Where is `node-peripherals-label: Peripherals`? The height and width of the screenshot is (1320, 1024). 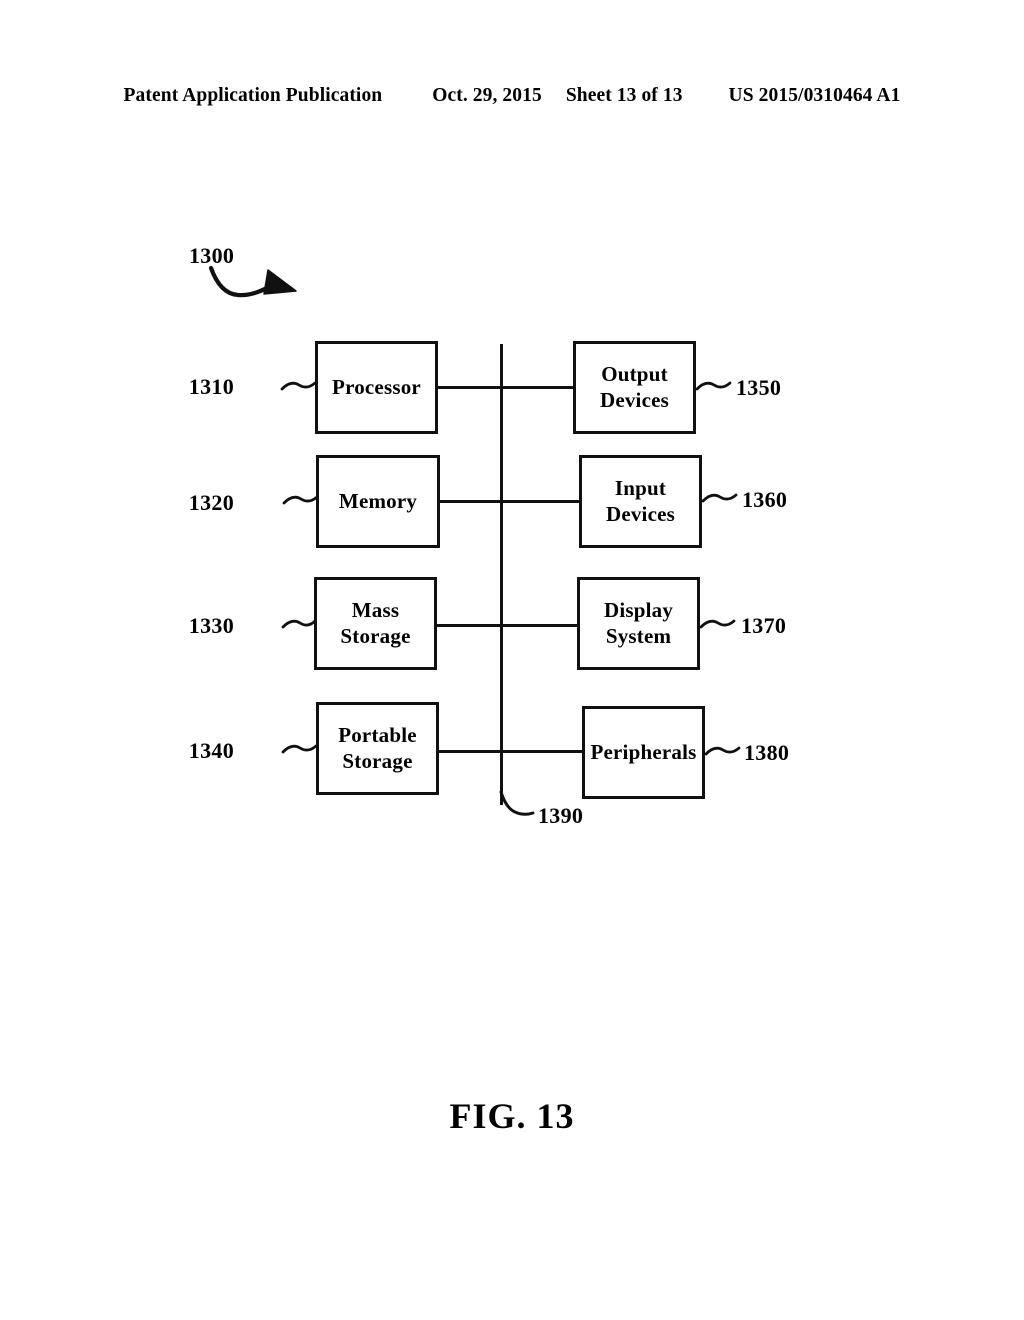 node-peripherals-label: Peripherals is located at coordinates (643, 751).